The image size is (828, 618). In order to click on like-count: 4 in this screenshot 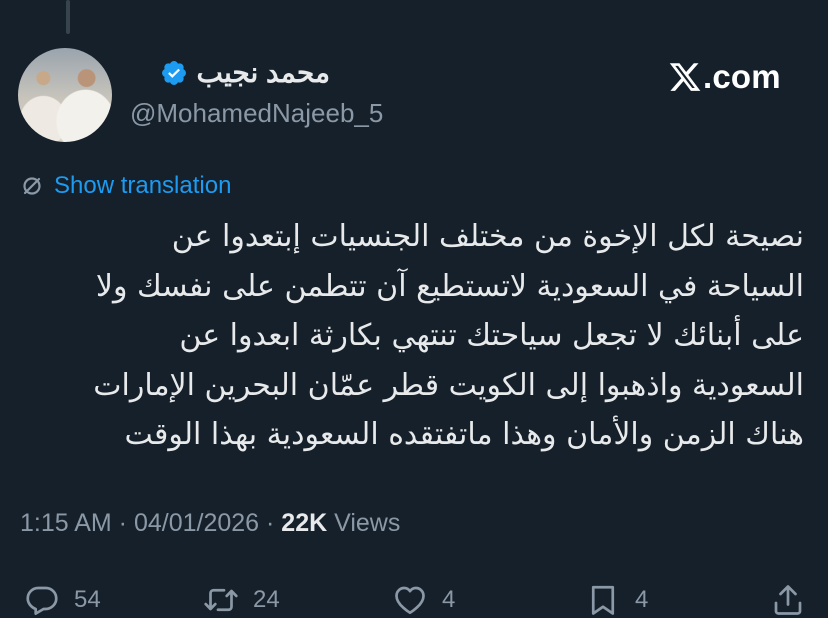, I will do `click(449, 599)`.